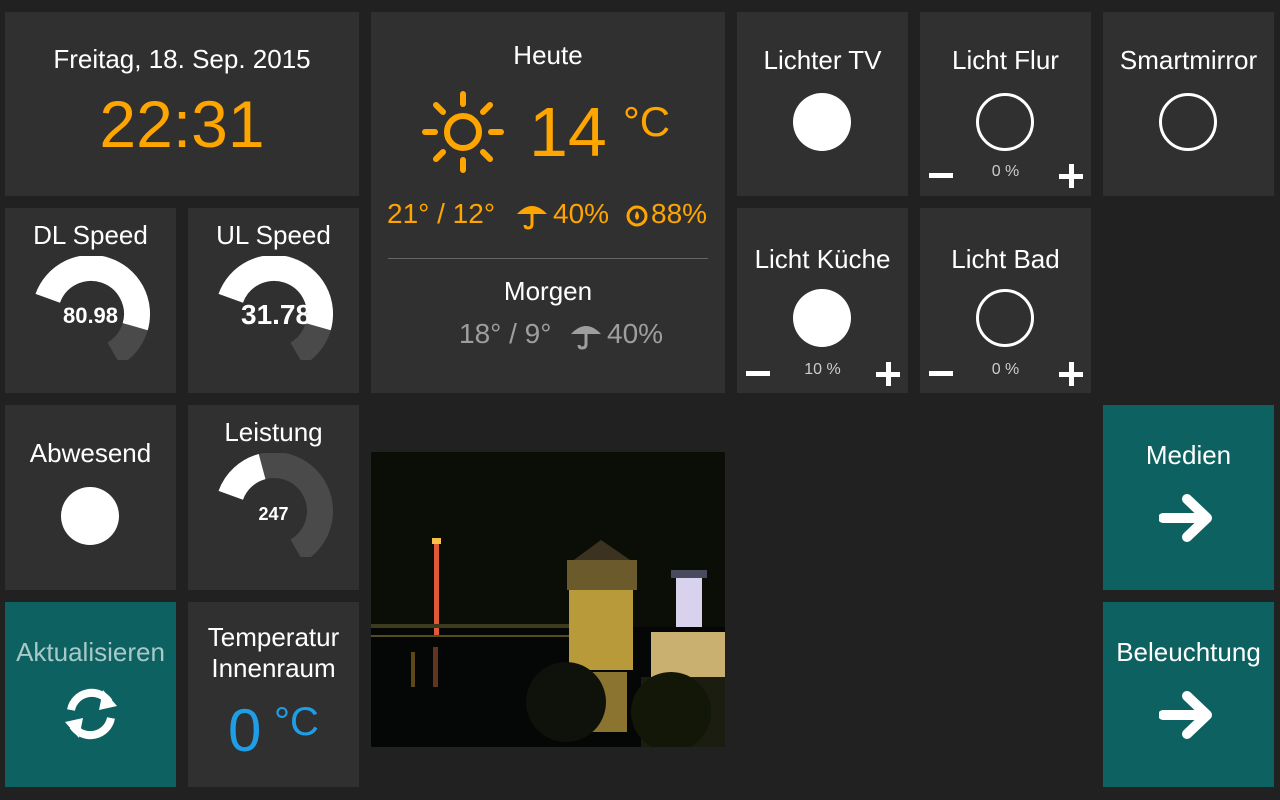 The image size is (1280, 800). What do you see at coordinates (90, 652) in the screenshot?
I see `refresh-label: Aktualisieren` at bounding box center [90, 652].